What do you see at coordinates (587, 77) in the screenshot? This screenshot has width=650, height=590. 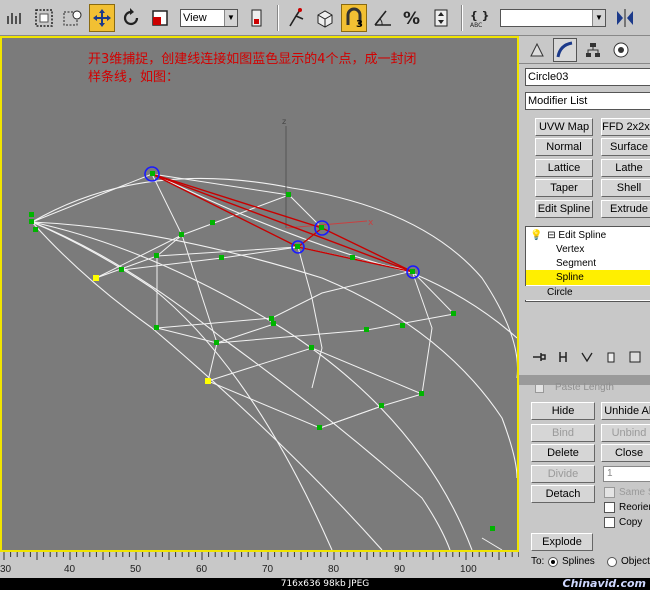 I see `object-name-field: Circle03` at bounding box center [587, 77].